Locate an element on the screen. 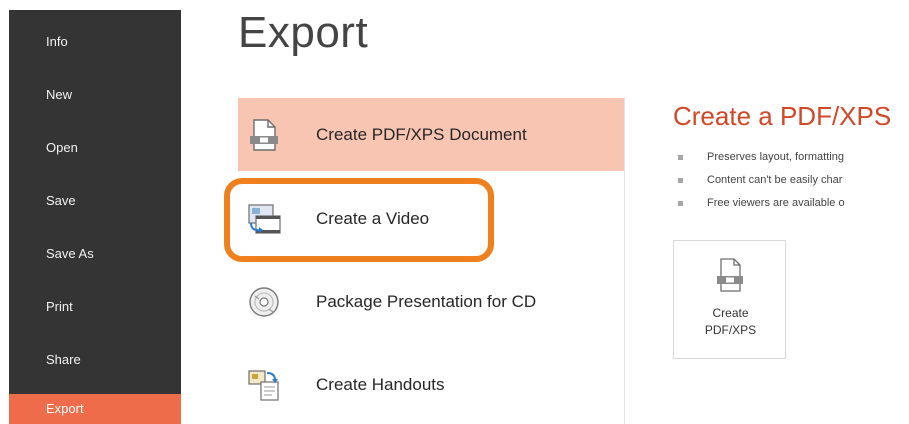 The width and height of the screenshot is (909, 424). option-label: Create Handouts is located at coordinates (380, 384).